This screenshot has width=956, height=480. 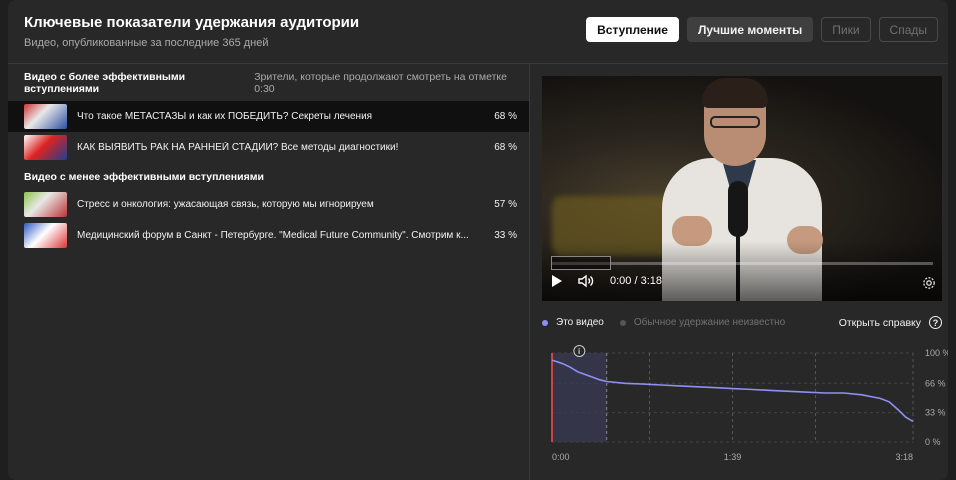 What do you see at coordinates (743, 408) in the screenshot?
I see `retention-chart: 100 % 66 % 33 % 0 % i 0:00 1:39 3:18` at bounding box center [743, 408].